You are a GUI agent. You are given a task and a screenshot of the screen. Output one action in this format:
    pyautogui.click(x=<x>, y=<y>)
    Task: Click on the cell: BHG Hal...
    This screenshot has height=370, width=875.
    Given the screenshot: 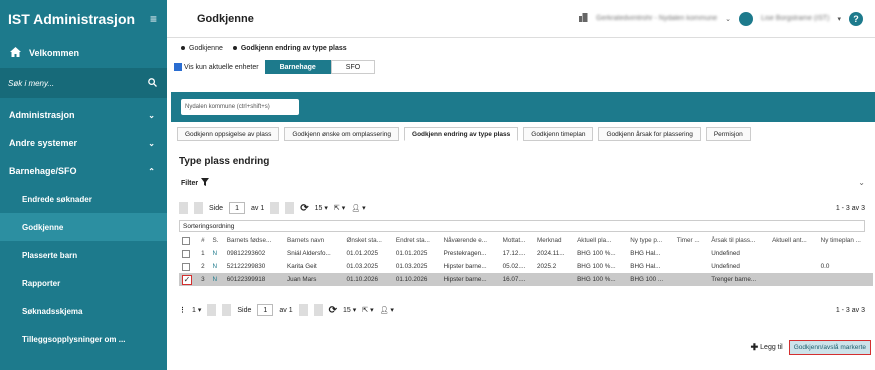 What is the action you would take?
    pyautogui.click(x=645, y=266)
    